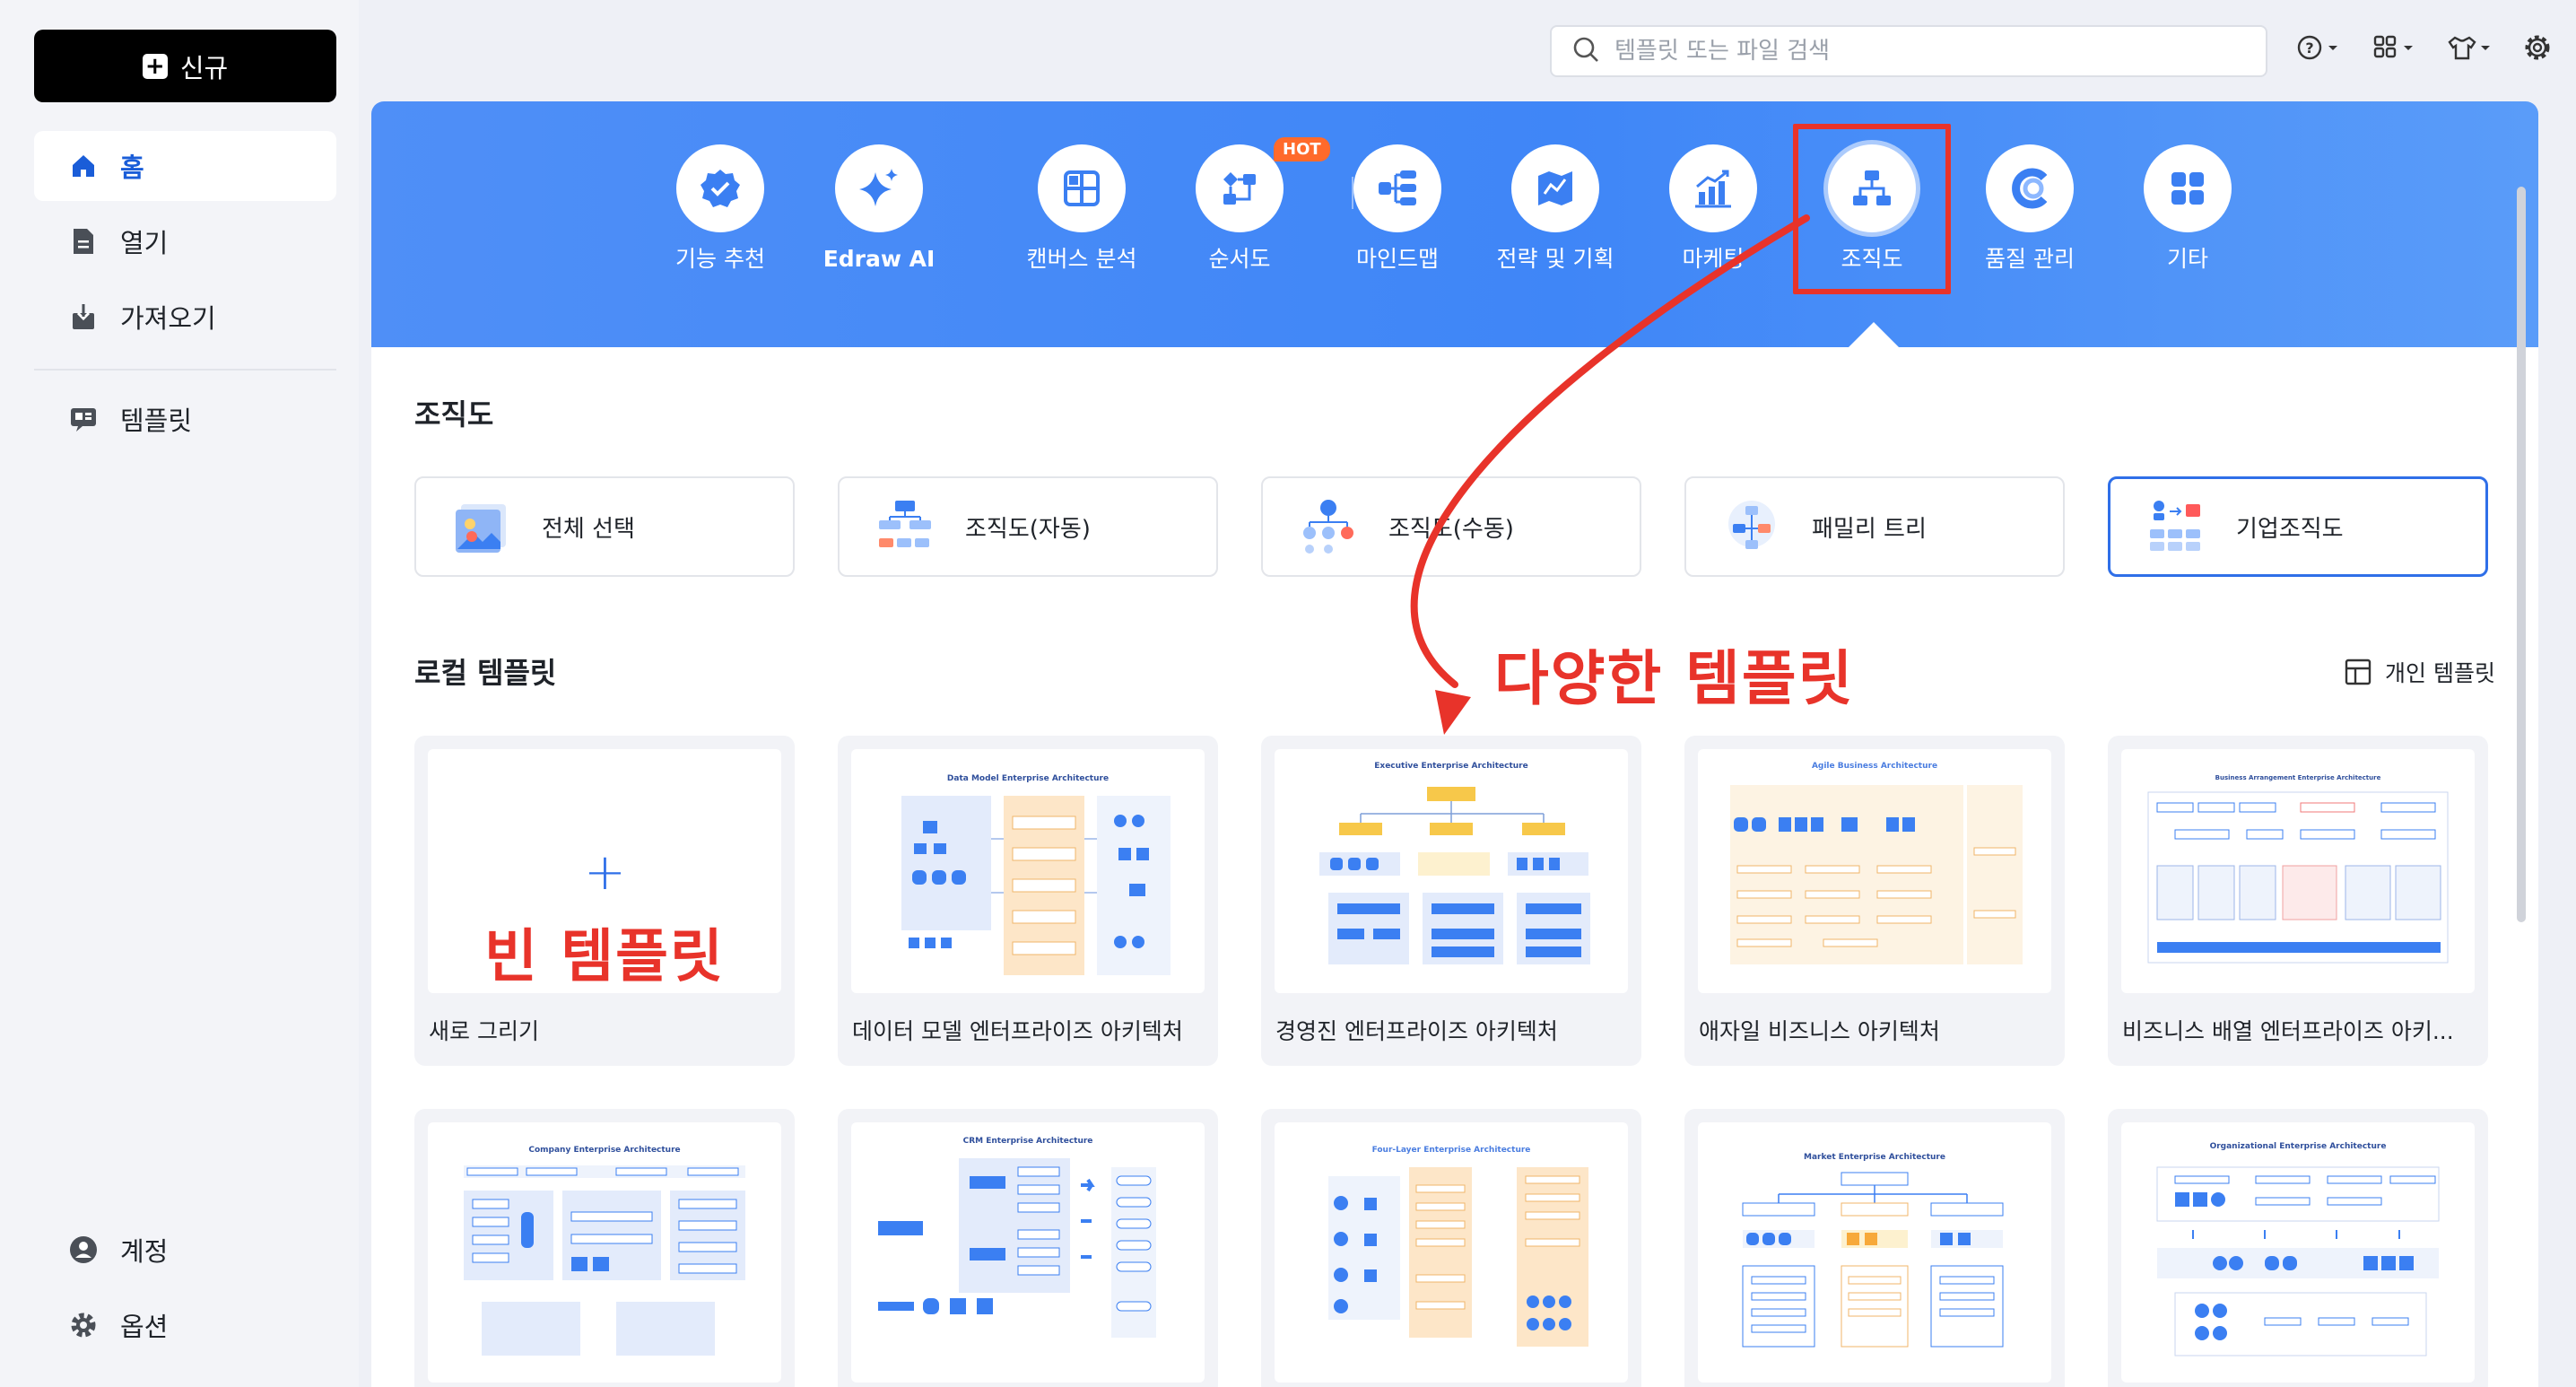  Describe the element at coordinates (185, 241) in the screenshot. I see `sidebar-item-open: 열기` at that location.